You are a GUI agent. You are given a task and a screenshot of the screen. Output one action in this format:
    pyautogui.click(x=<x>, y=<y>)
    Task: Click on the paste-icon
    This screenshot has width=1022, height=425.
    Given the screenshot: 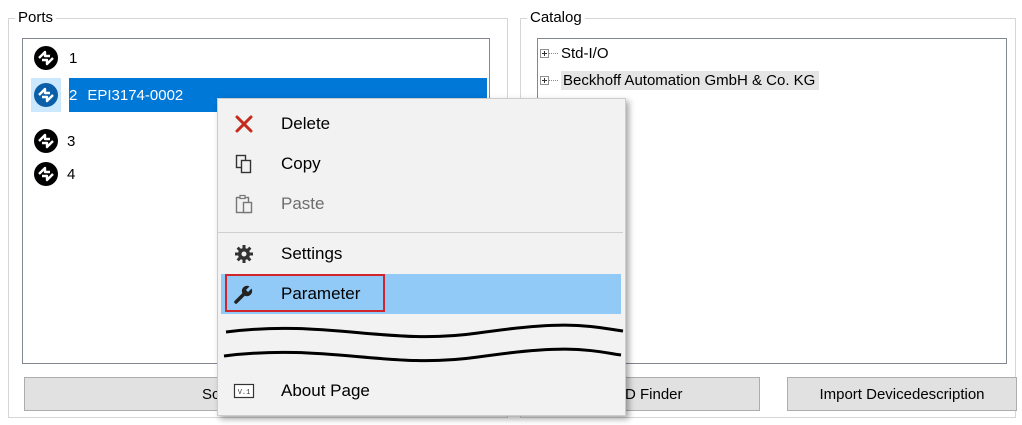 What is the action you would take?
    pyautogui.click(x=244, y=204)
    